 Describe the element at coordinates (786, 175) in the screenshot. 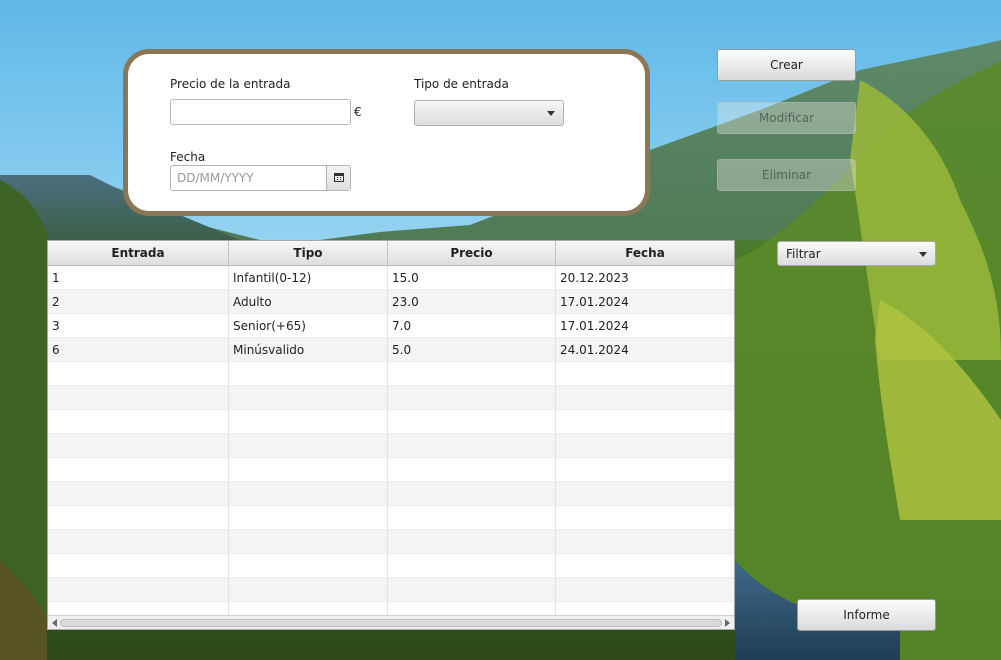

I see `eliminar-button: Eliminar` at that location.